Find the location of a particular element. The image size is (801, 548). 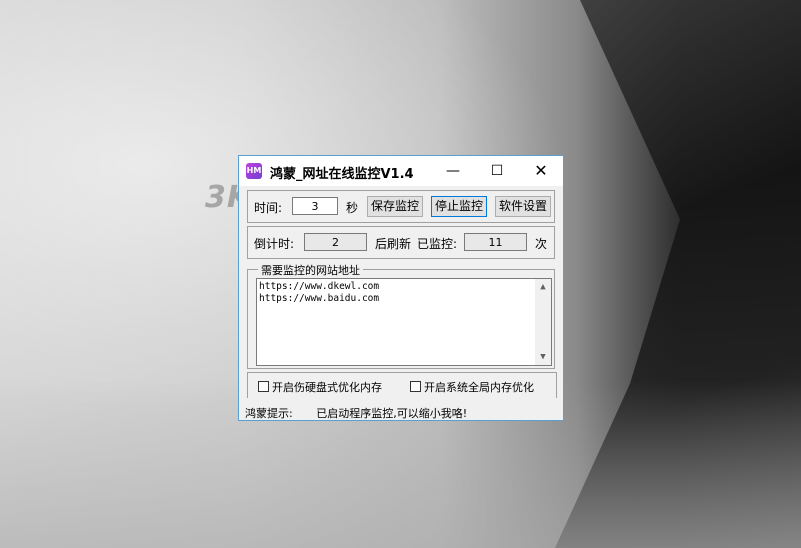

interval-input: 3 is located at coordinates (315, 206).